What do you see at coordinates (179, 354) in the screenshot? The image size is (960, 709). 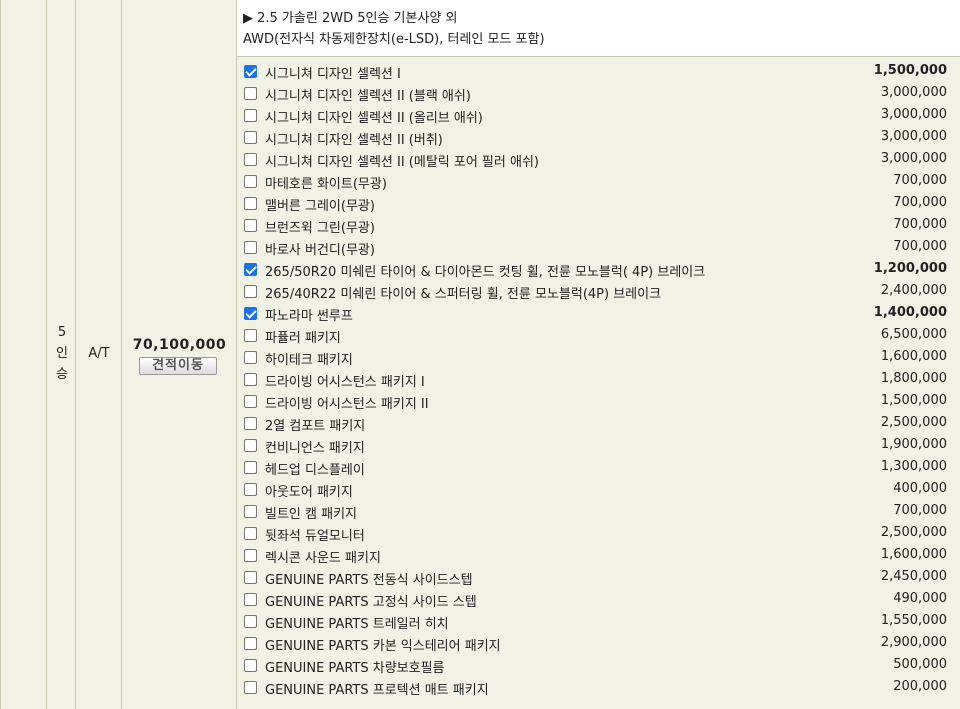 I see `price-column` at bounding box center [179, 354].